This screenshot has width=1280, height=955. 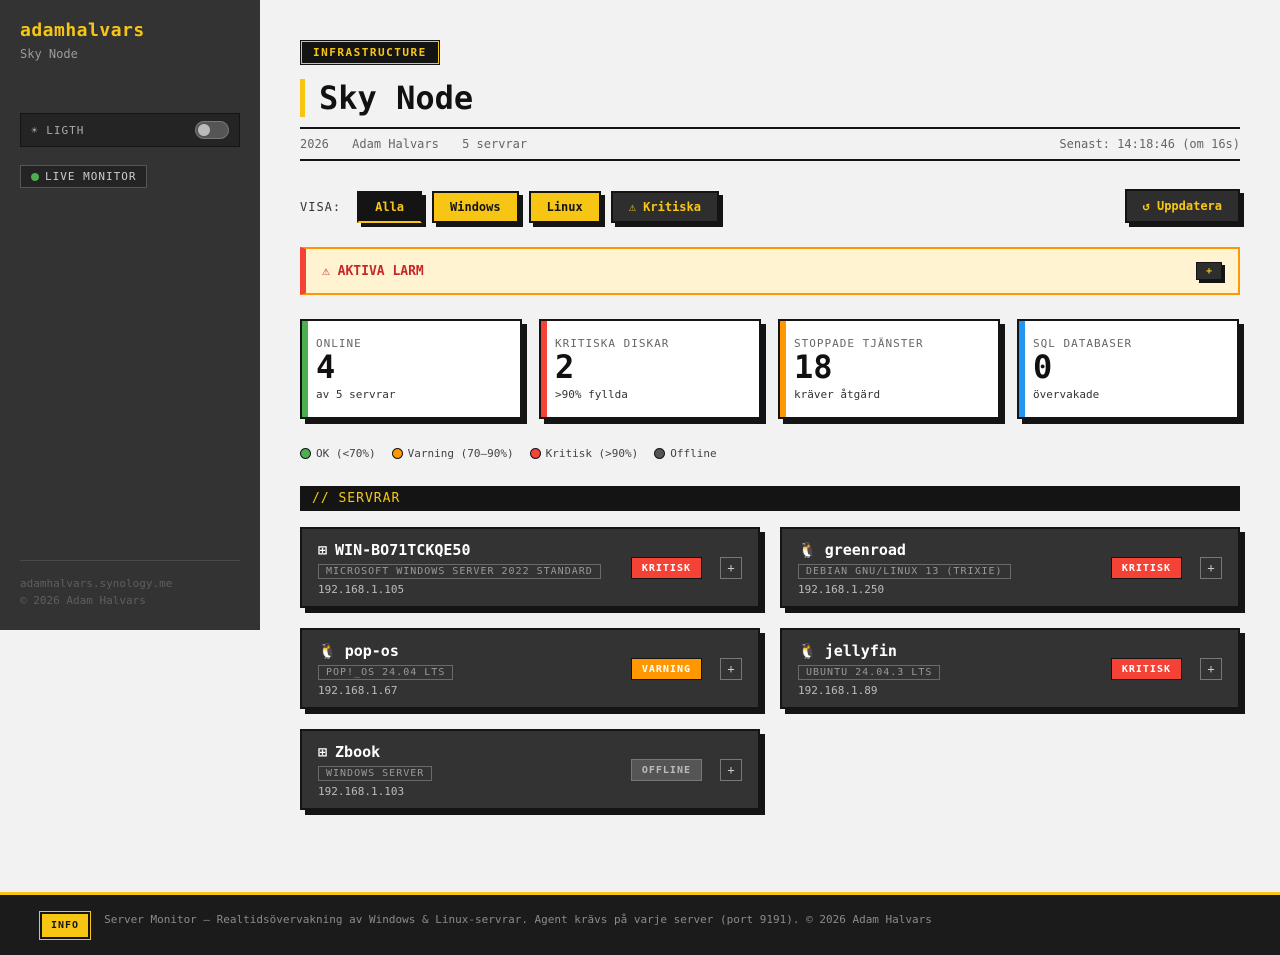 What do you see at coordinates (813, 367) in the screenshot?
I see `stat-value: 18` at bounding box center [813, 367].